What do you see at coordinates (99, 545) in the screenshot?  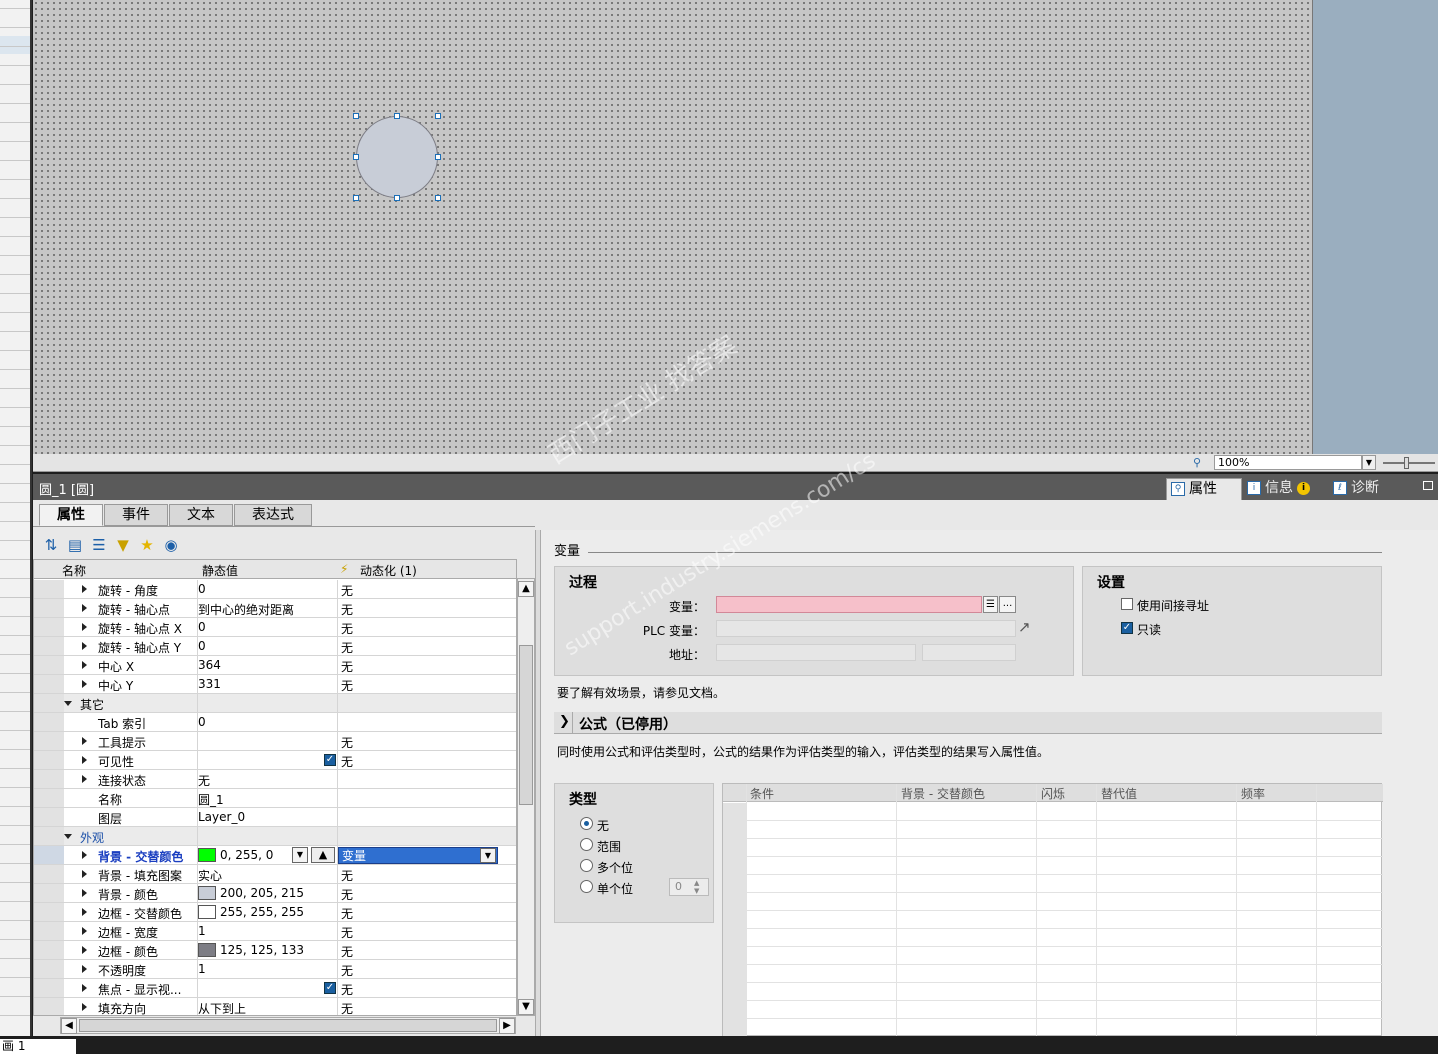 I see `list-view-icon: ☰` at bounding box center [99, 545].